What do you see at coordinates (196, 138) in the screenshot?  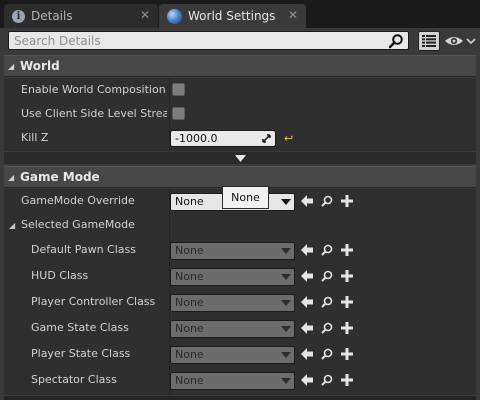 I see `kill-z-value: -1000.0` at bounding box center [196, 138].